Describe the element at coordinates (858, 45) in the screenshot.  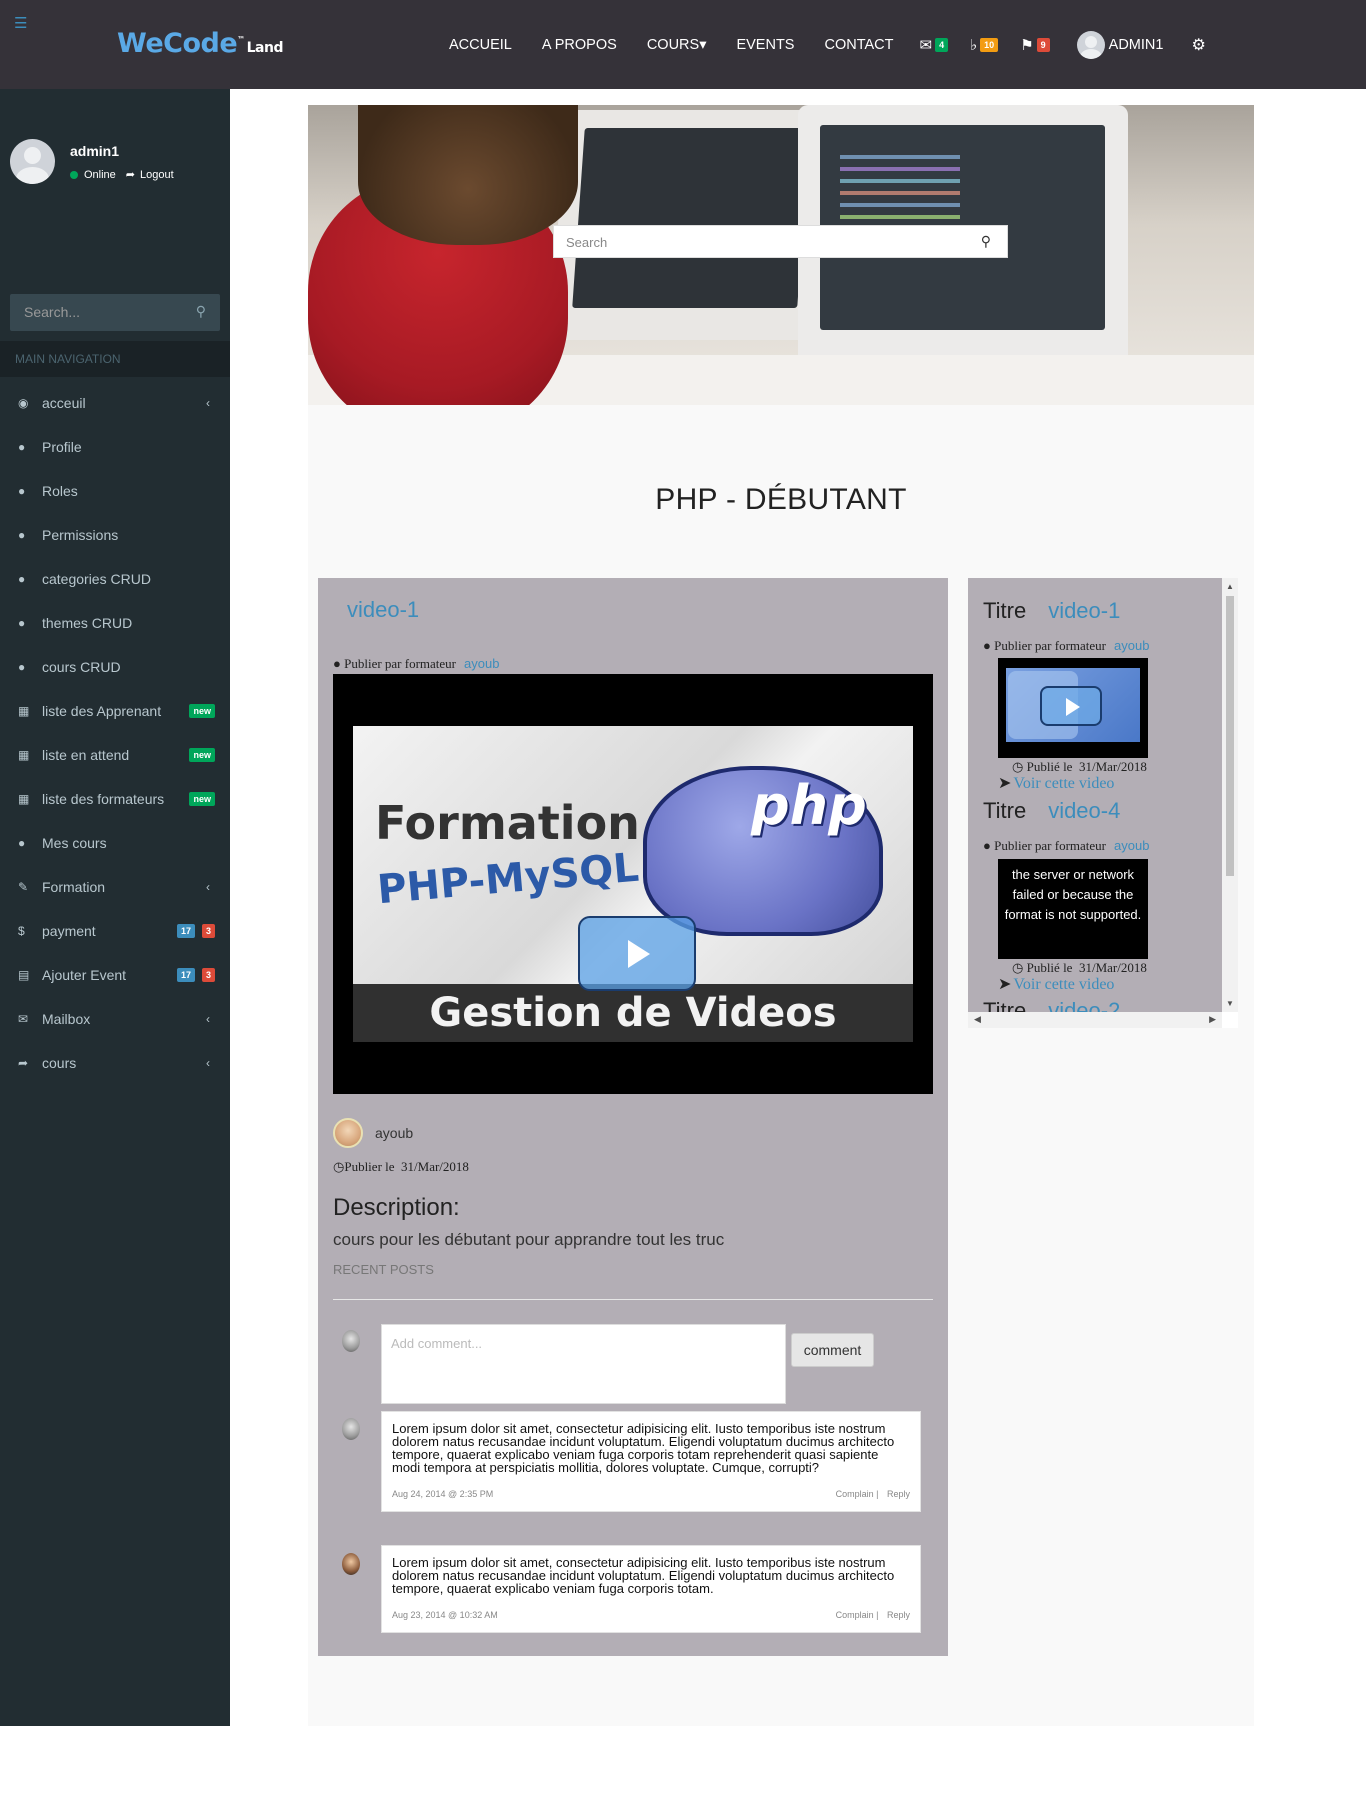
I see `nav-contact: CONTACT` at that location.